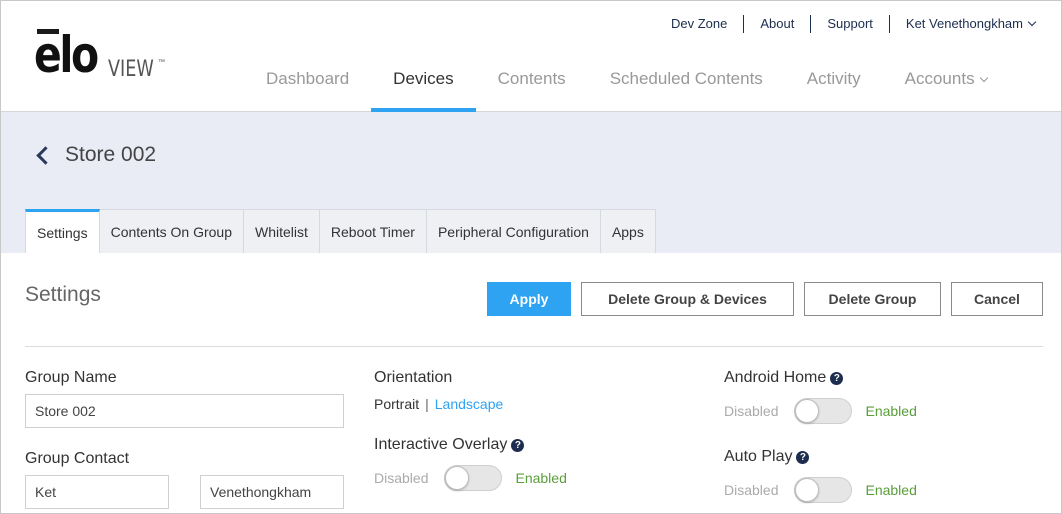 Image resolution: width=1062 pixels, height=514 pixels. I want to click on page-title: Store 002, so click(111, 154).